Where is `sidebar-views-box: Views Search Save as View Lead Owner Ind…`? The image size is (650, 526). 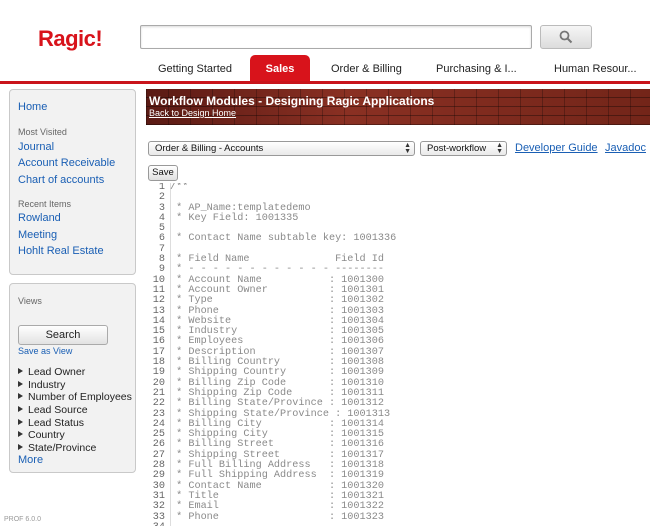
sidebar-views-box: Views Search Save as View Lead Owner Ind… is located at coordinates (72, 378).